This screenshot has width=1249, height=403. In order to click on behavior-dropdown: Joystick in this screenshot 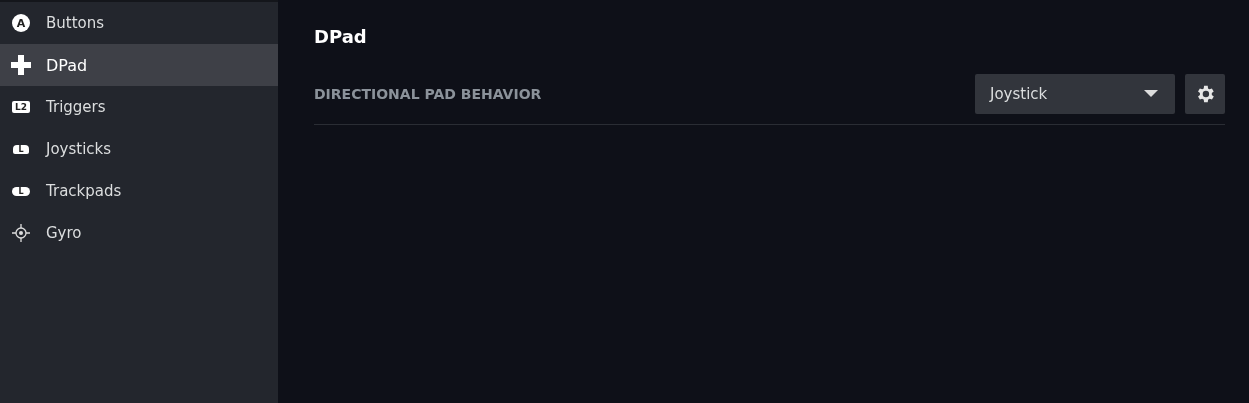, I will do `click(1075, 94)`.